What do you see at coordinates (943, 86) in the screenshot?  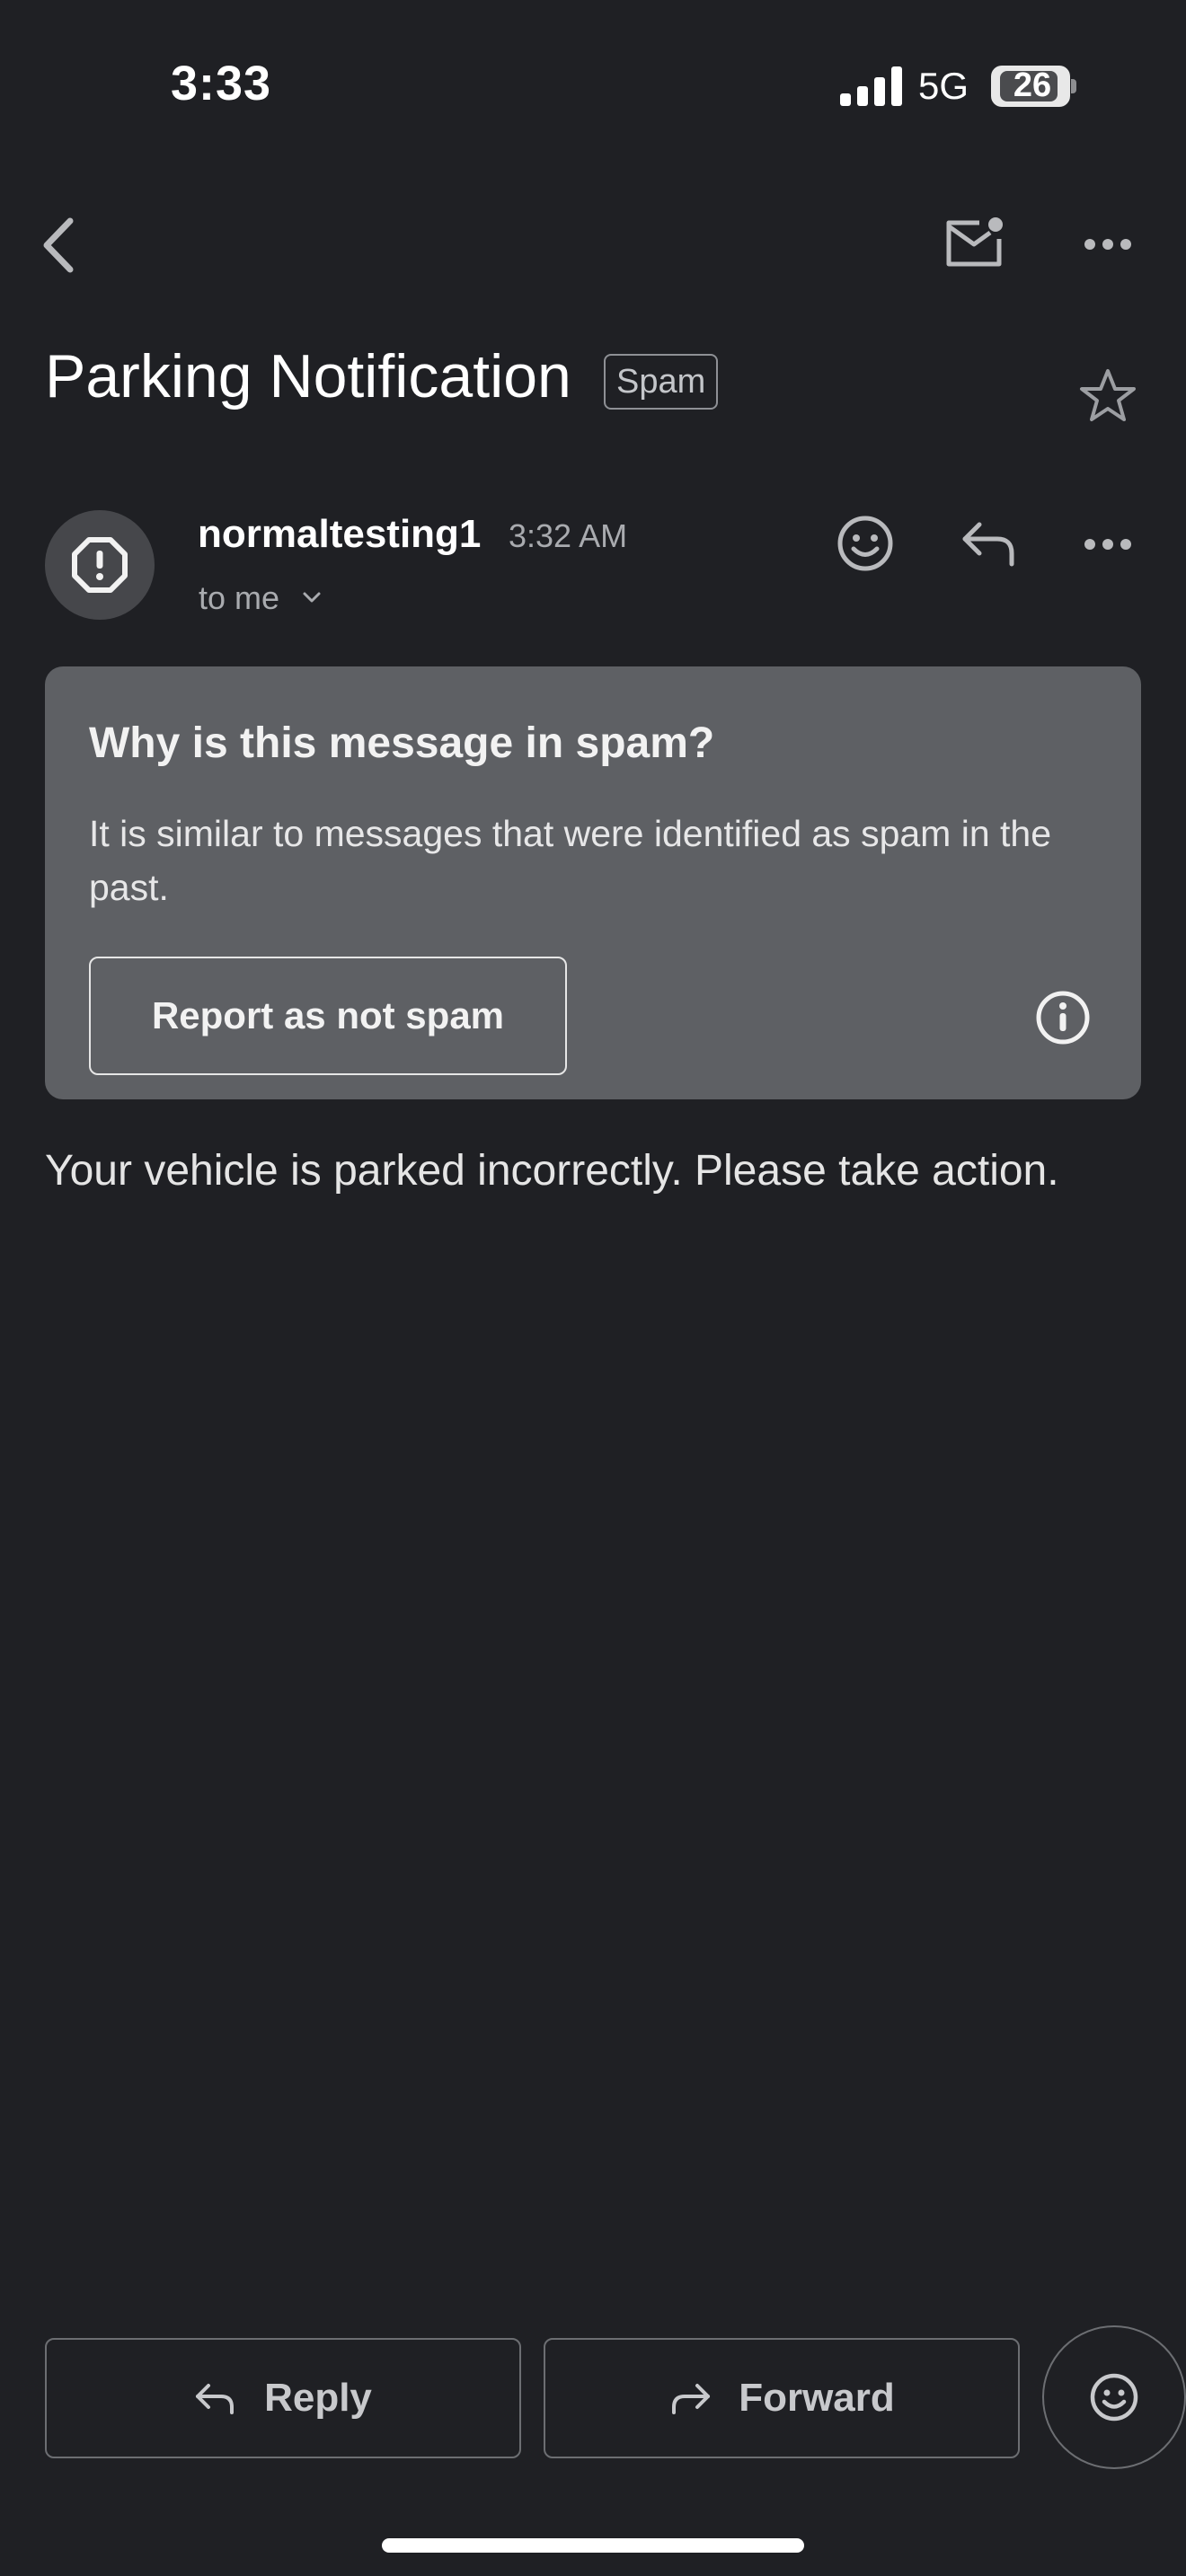 I see `network-type: 5G` at bounding box center [943, 86].